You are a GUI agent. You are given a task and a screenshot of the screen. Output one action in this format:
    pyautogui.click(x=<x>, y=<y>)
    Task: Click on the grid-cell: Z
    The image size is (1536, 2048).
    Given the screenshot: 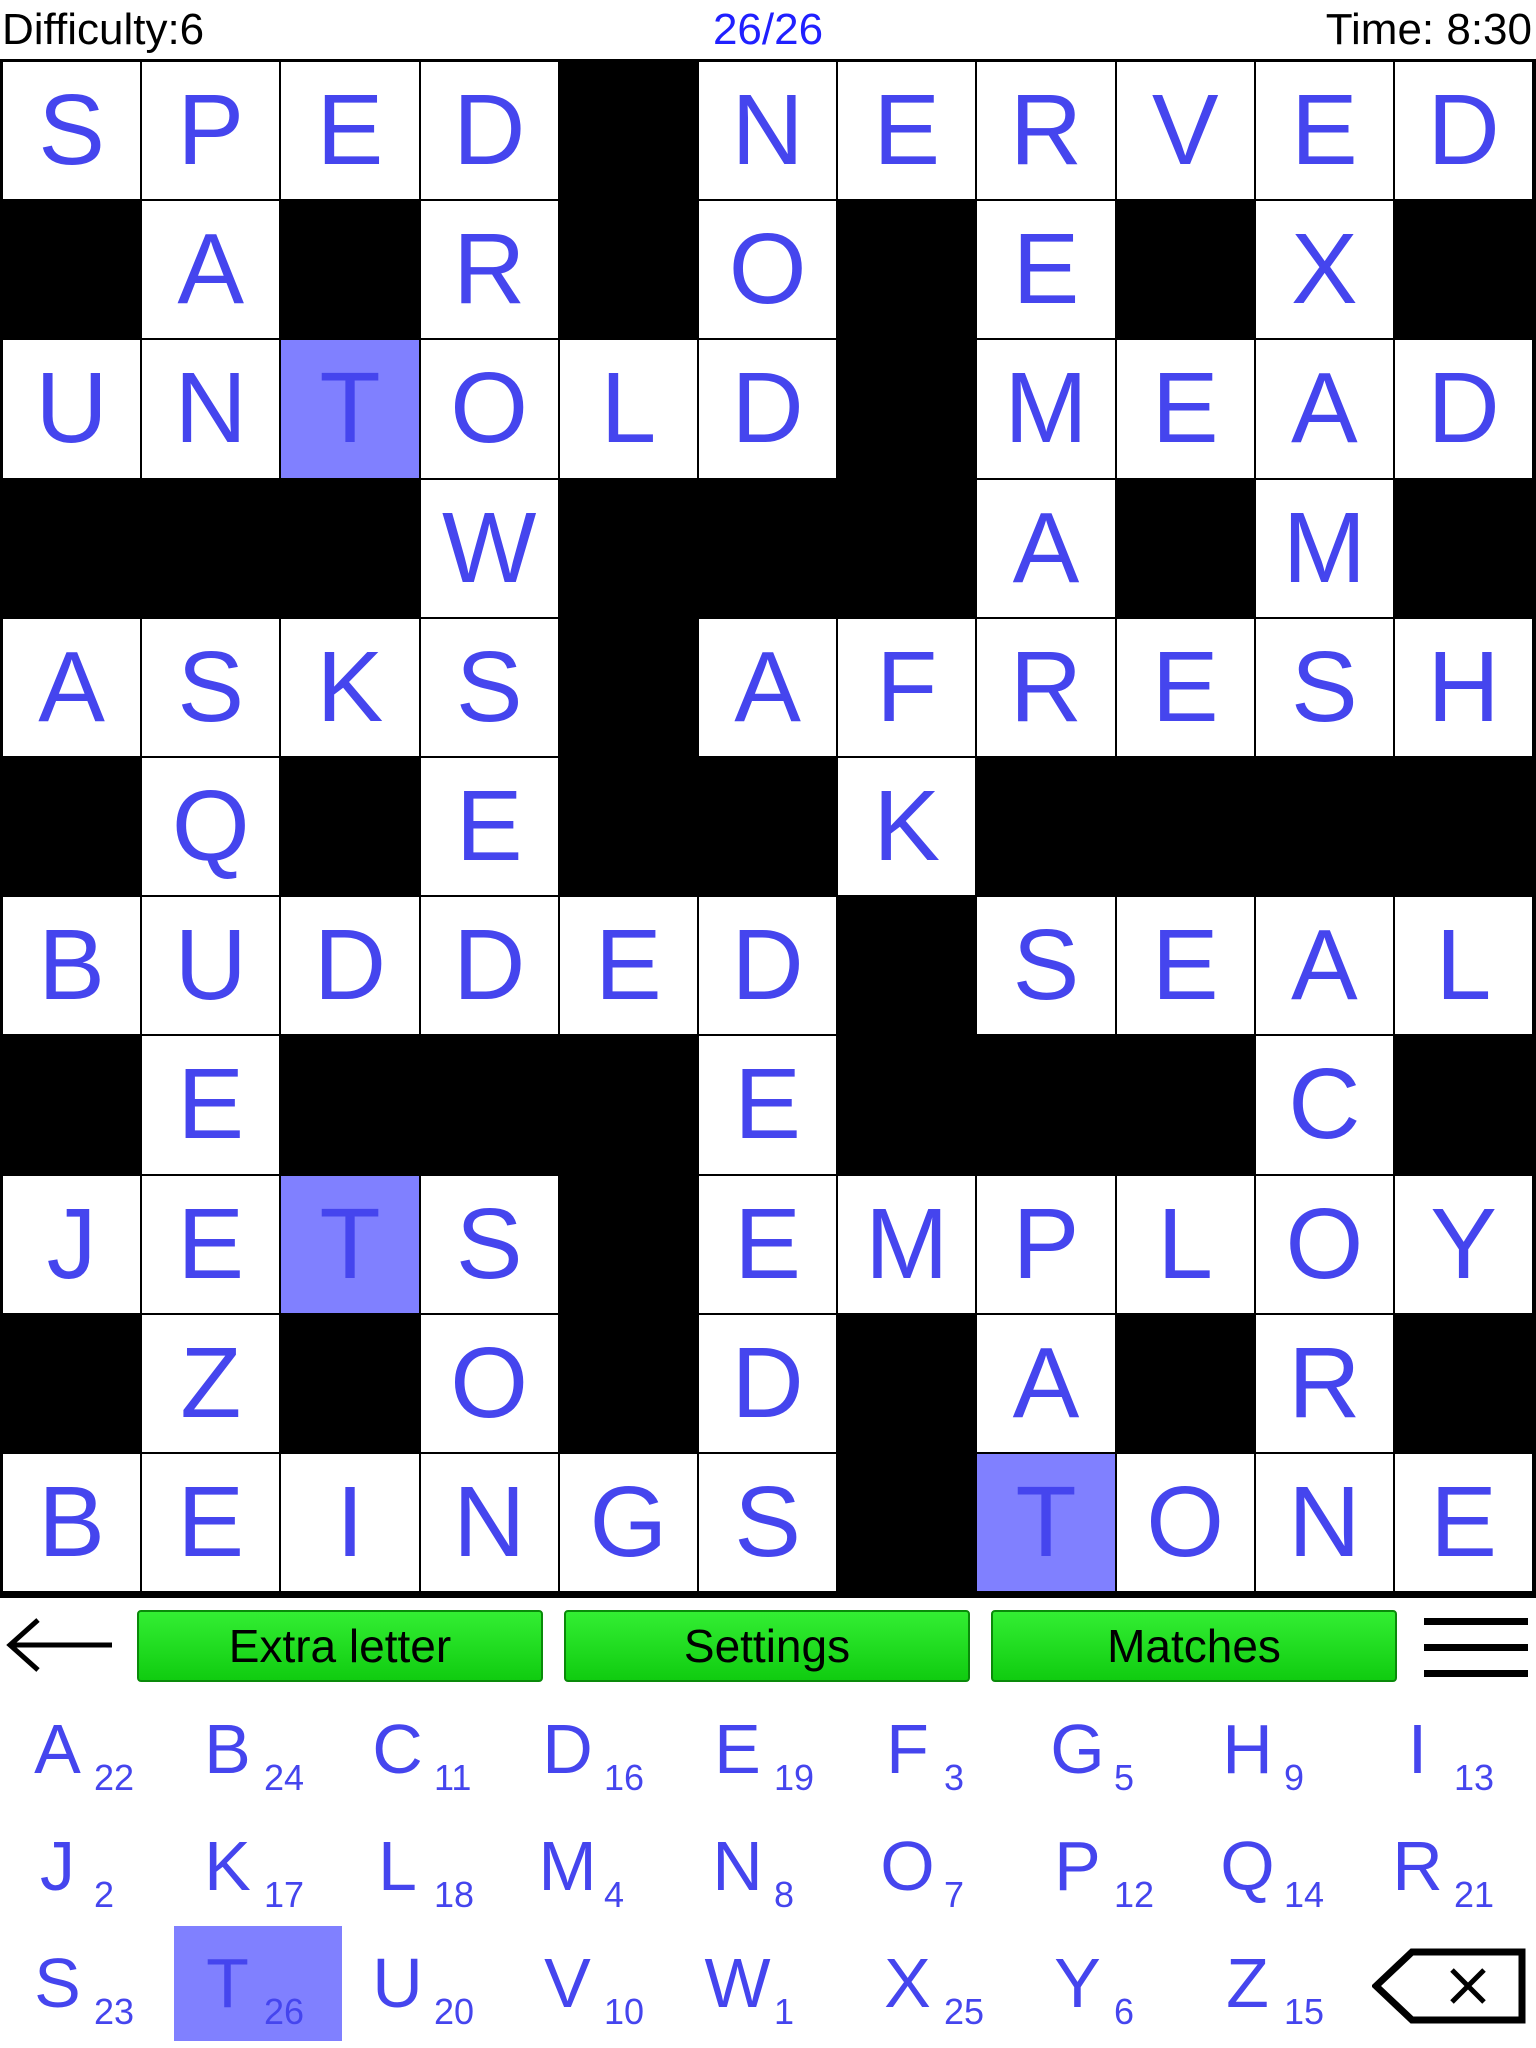 What is the action you would take?
    pyautogui.click(x=211, y=1383)
    